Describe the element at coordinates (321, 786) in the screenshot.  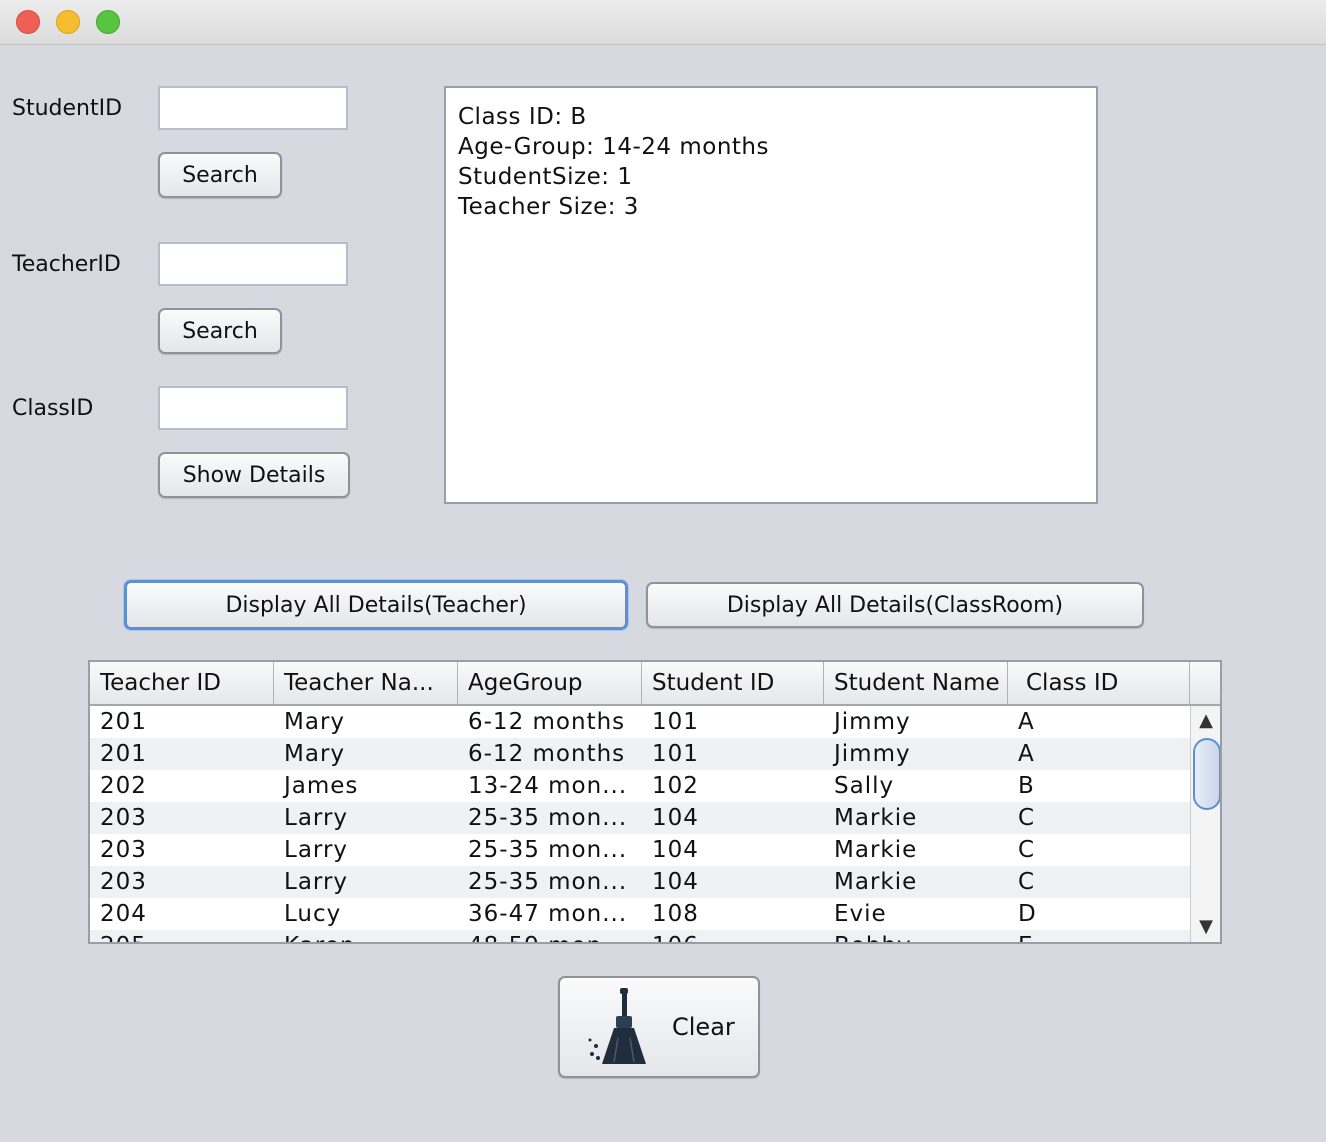
I see `table-cell: James` at that location.